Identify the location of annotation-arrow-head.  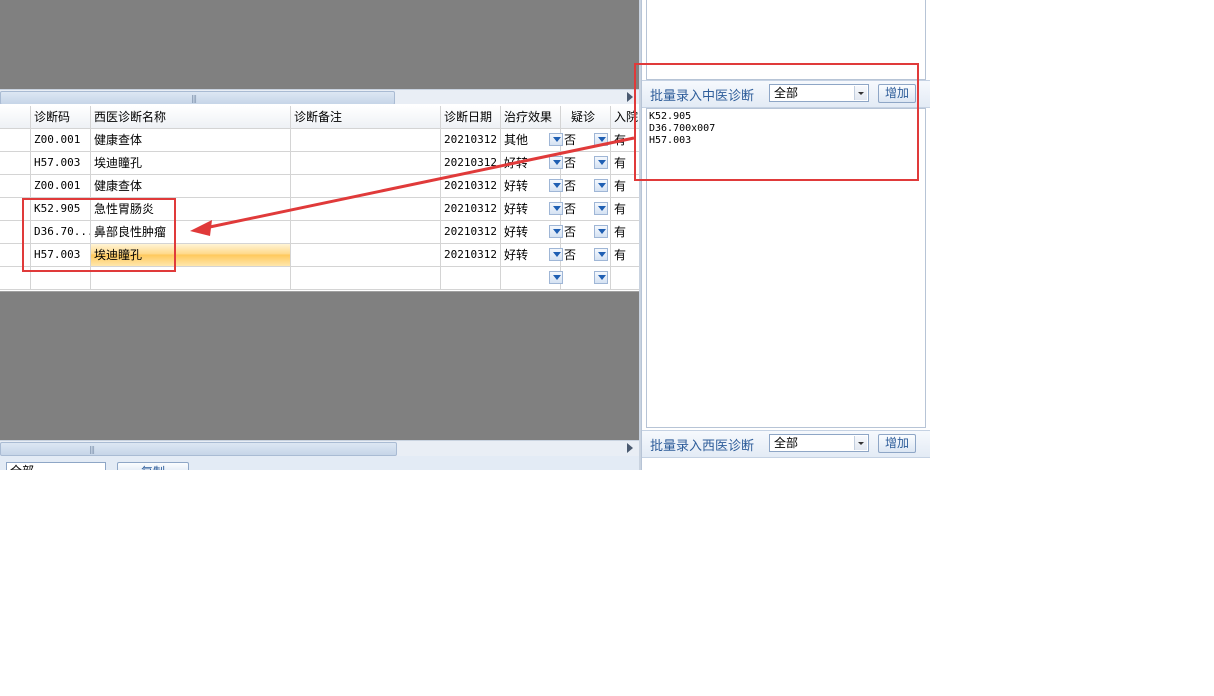
(201, 228).